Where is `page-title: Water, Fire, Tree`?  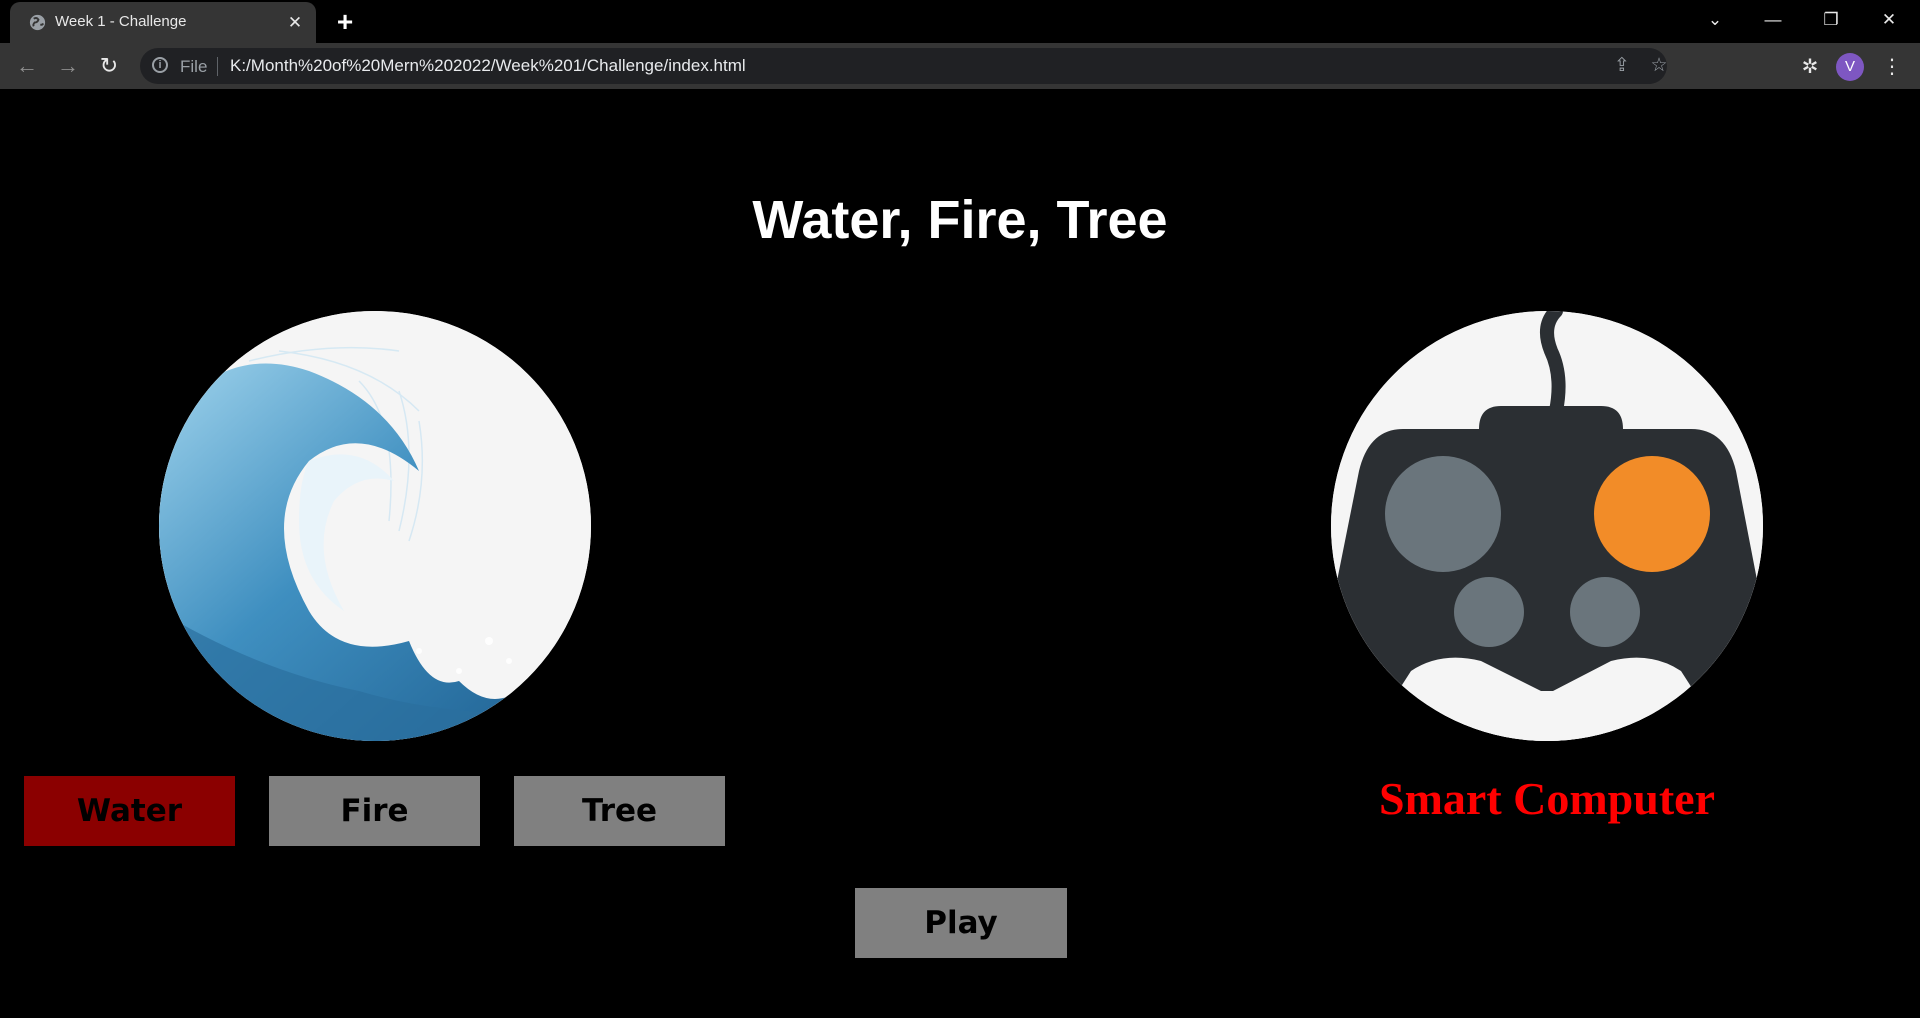 page-title: Water, Fire, Tree is located at coordinates (960, 220).